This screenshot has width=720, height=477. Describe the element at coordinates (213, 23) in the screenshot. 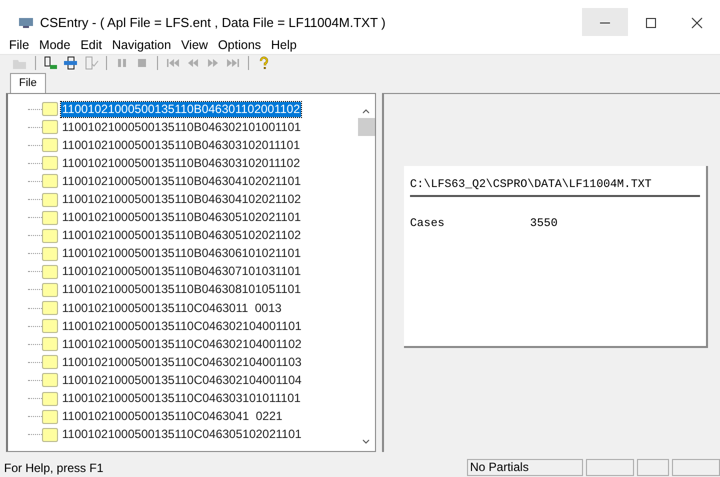

I see `window-title: CSEntry - ( Apl File = LFS.ent , Data File = LF11004M.TXT )` at that location.